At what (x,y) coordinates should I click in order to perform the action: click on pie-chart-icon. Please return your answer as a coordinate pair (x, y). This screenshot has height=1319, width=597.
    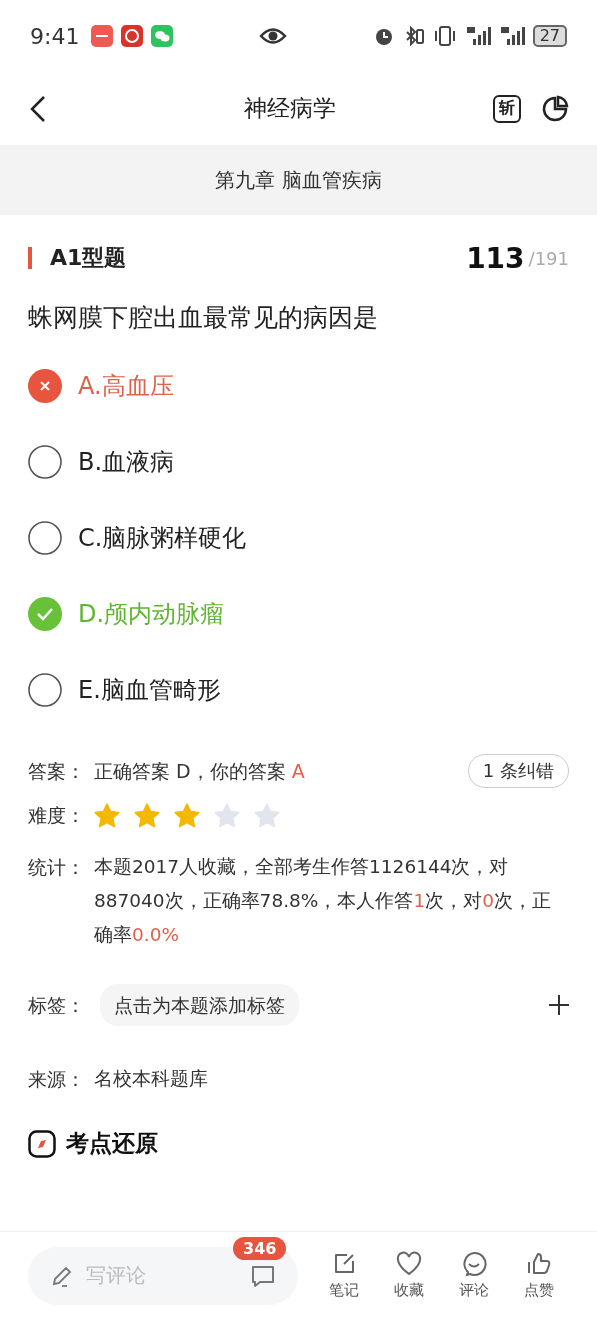
    Looking at the image, I should click on (555, 108).